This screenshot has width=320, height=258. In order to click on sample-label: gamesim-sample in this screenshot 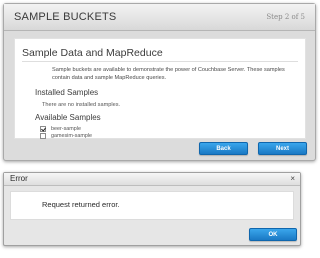, I will do `click(72, 135)`.